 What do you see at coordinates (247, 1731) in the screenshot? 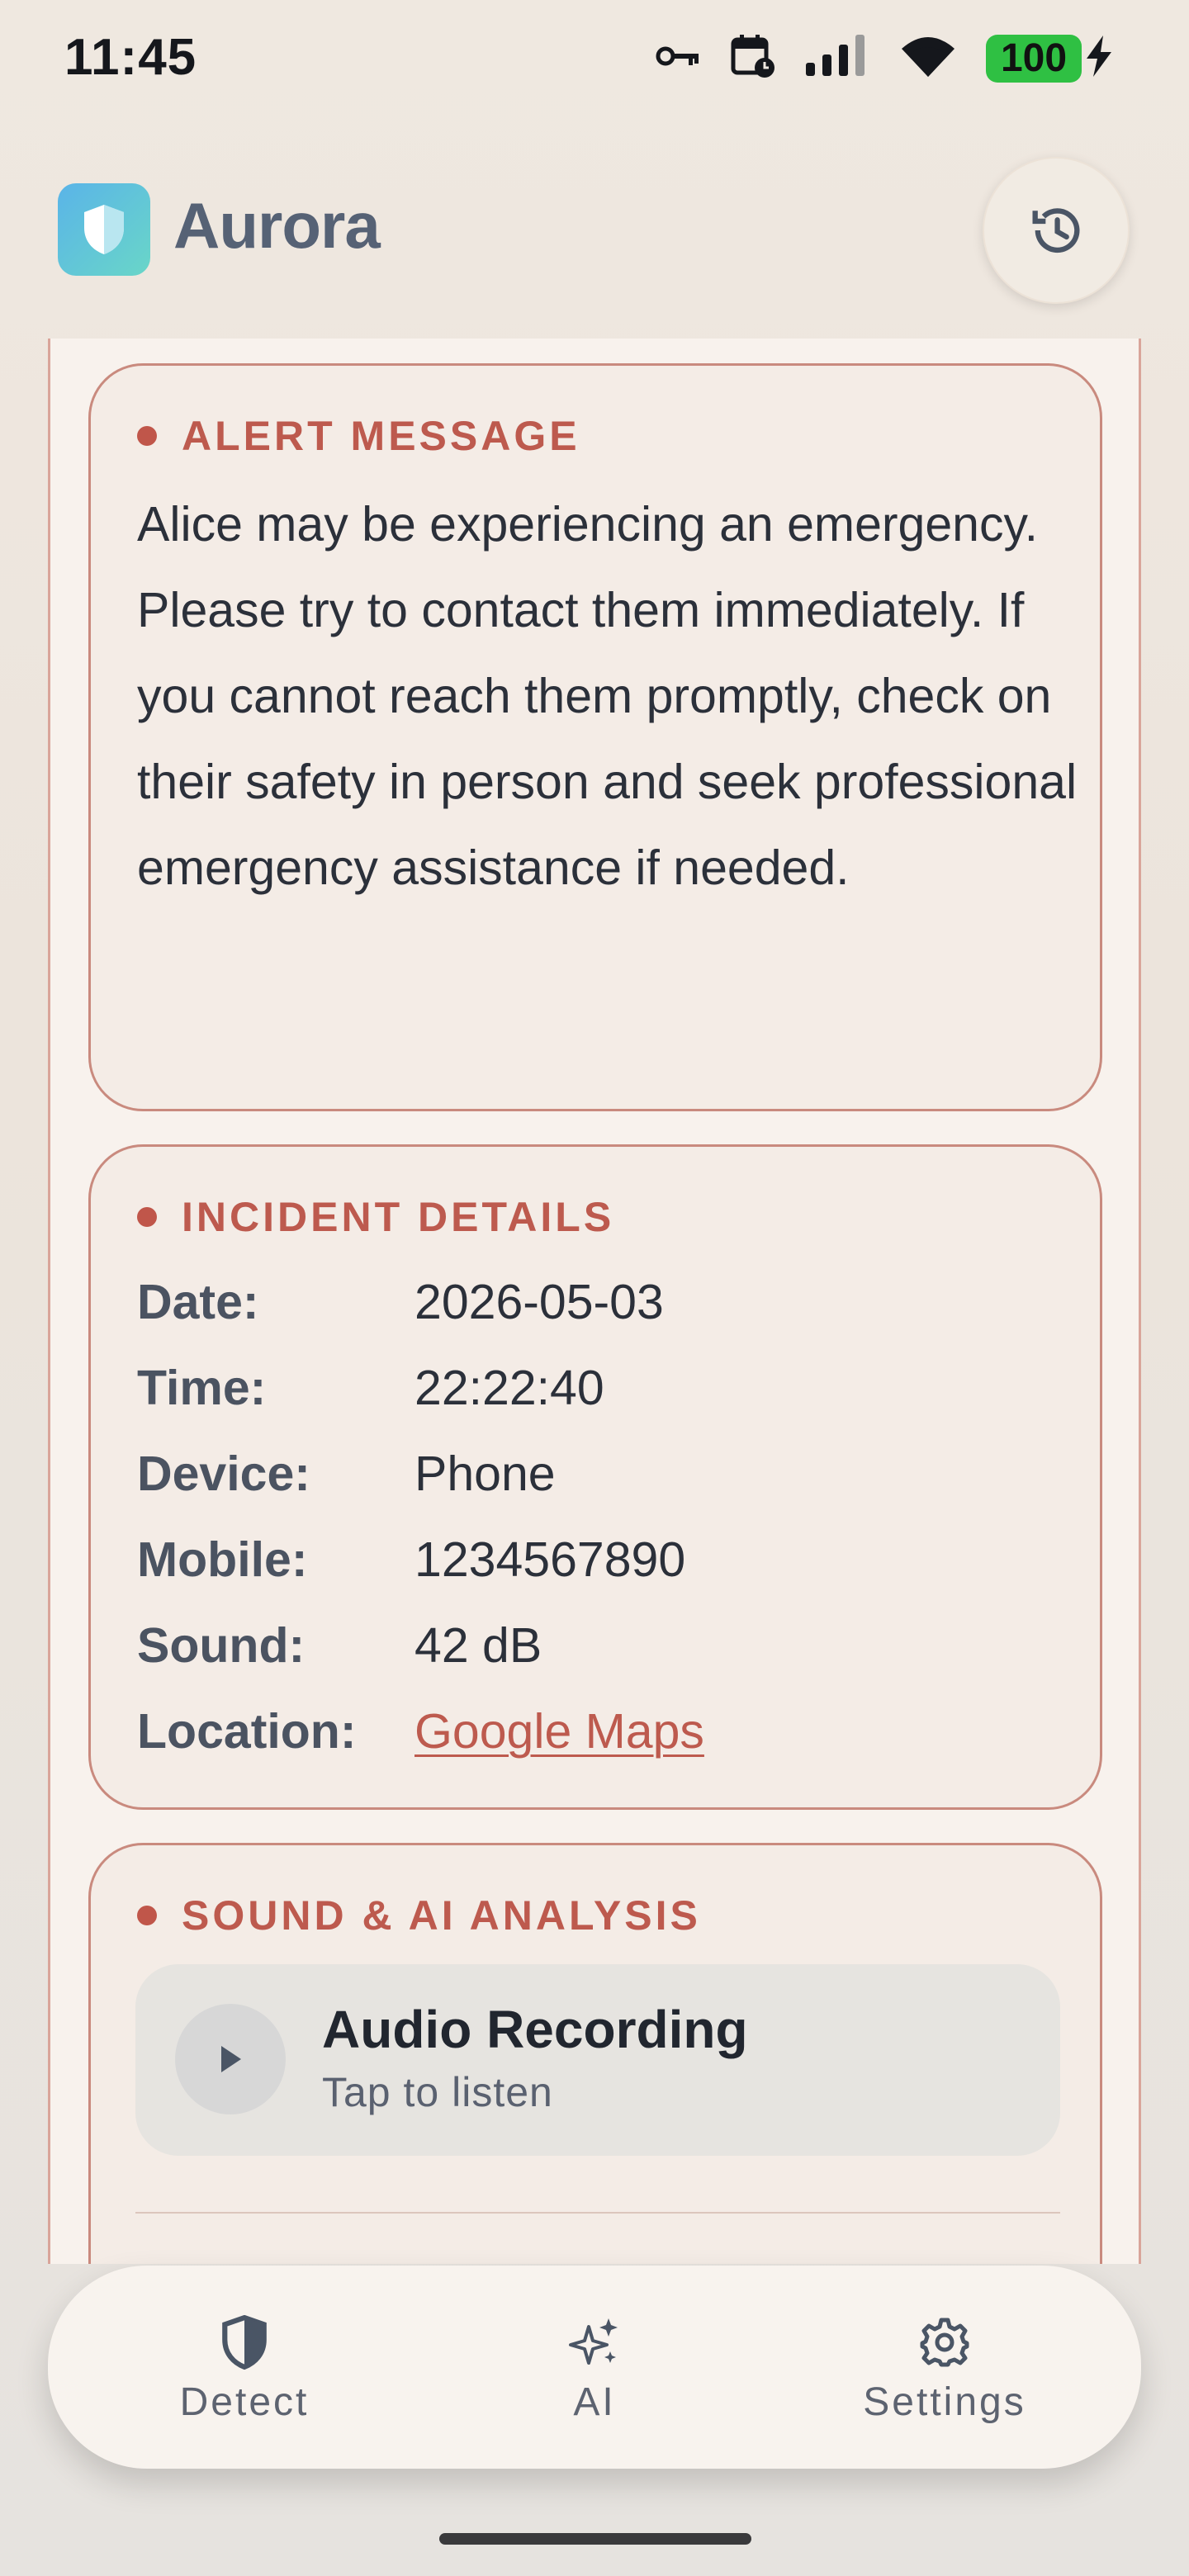
I see `detail-label: Location:` at bounding box center [247, 1731].